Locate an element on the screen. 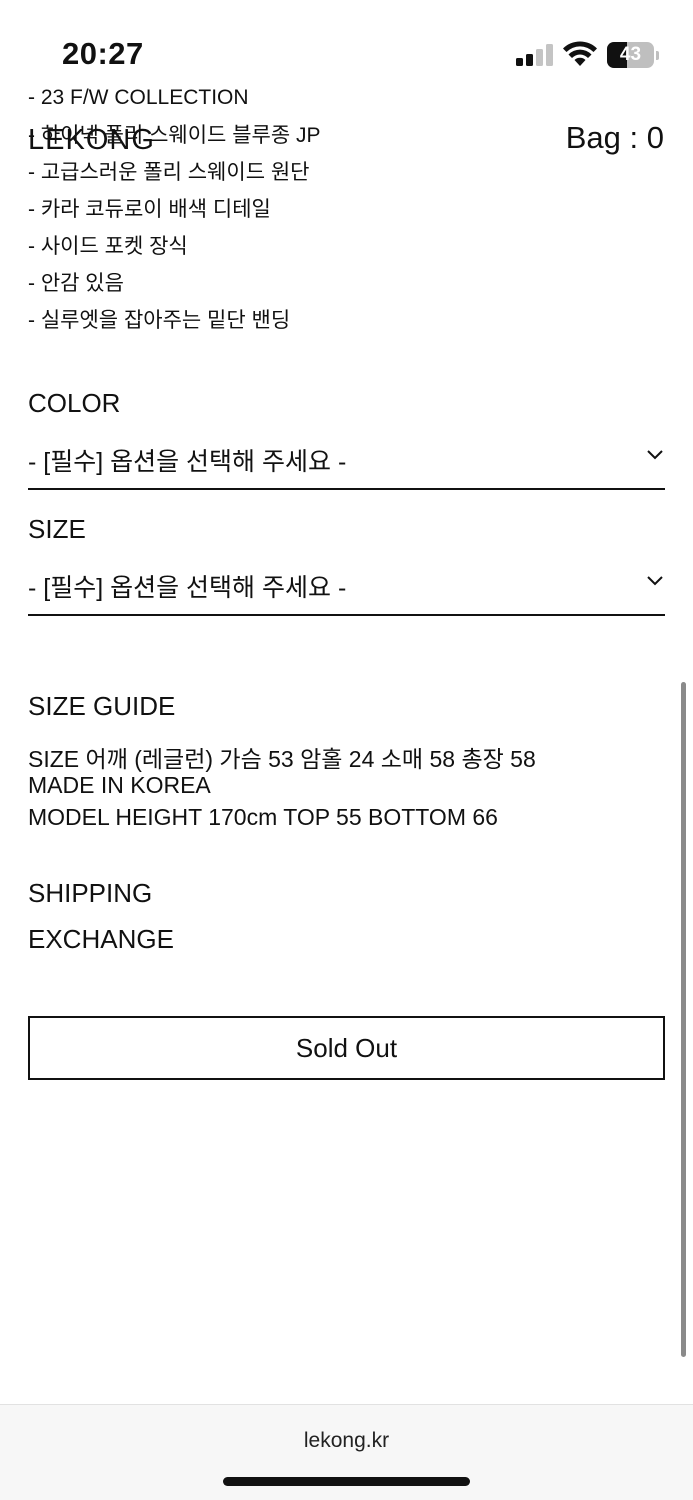 This screenshot has width=693, height=1500. description-line: - 안감 있음 is located at coordinates (76, 283).